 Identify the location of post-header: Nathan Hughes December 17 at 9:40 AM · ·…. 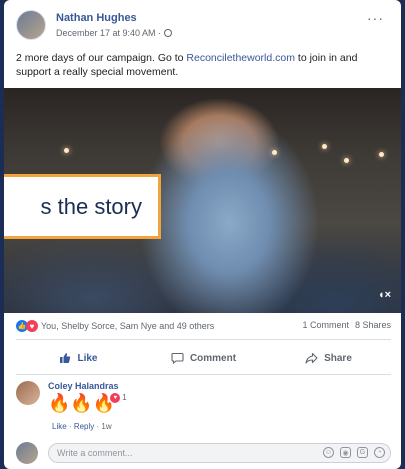
(201, 28).